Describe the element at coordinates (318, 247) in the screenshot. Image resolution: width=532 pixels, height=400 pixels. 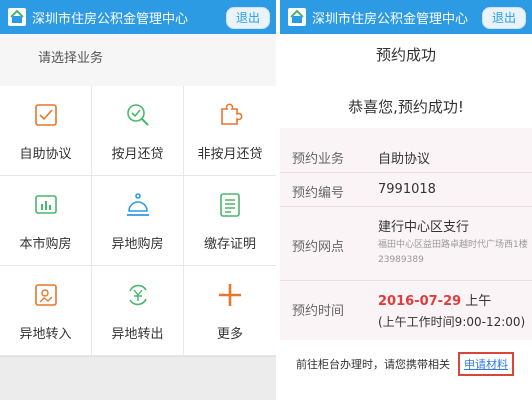
I see `branch-label: 预约网点` at that location.